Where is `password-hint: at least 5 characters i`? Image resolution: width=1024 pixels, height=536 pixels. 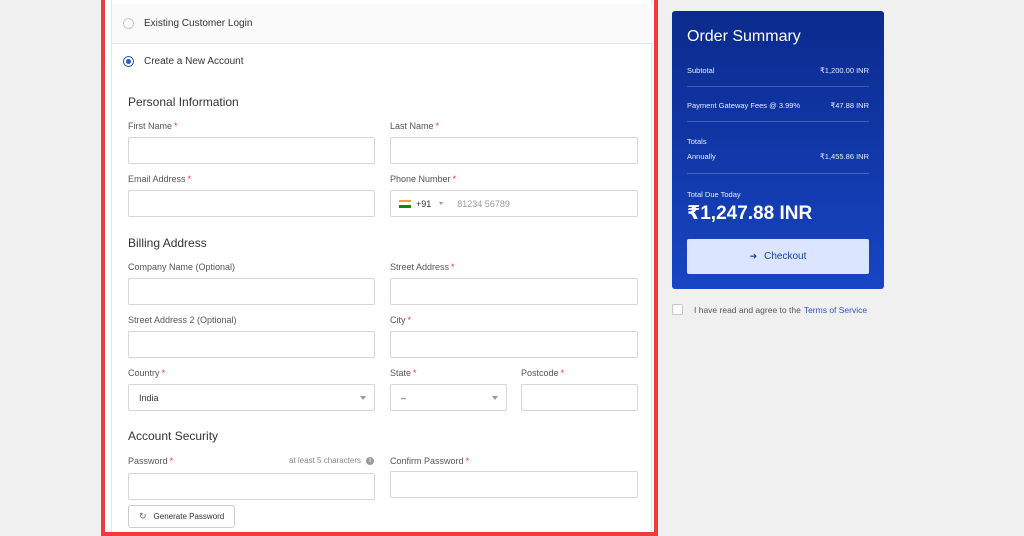 password-hint: at least 5 characters i is located at coordinates (332, 460).